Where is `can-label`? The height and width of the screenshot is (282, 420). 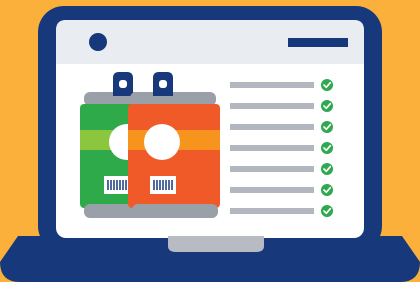 can-label is located at coordinates (162, 142).